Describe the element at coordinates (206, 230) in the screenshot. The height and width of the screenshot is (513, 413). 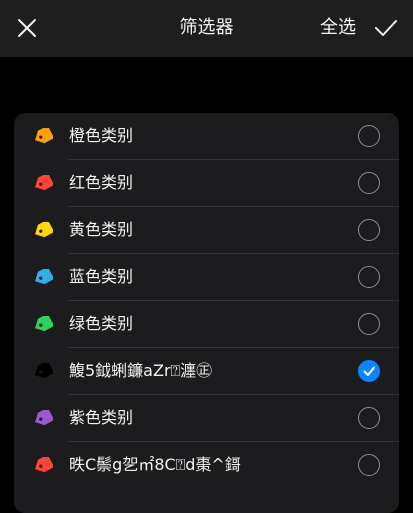
I see `filter-row: 黄色类别` at that location.